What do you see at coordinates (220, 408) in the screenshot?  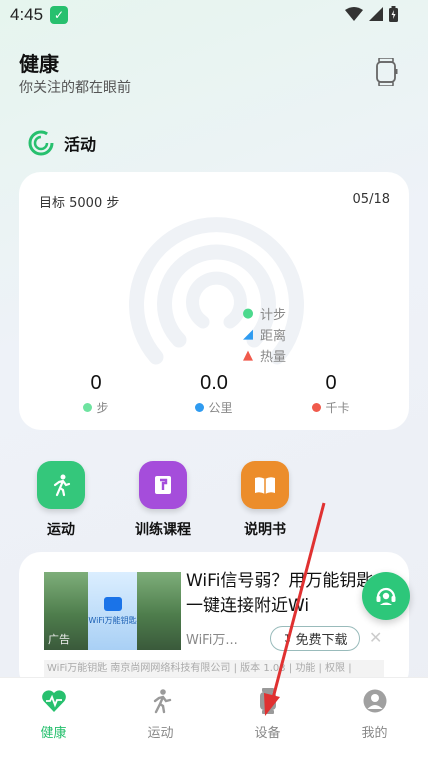 I see `distance-unit: 公里` at bounding box center [220, 408].